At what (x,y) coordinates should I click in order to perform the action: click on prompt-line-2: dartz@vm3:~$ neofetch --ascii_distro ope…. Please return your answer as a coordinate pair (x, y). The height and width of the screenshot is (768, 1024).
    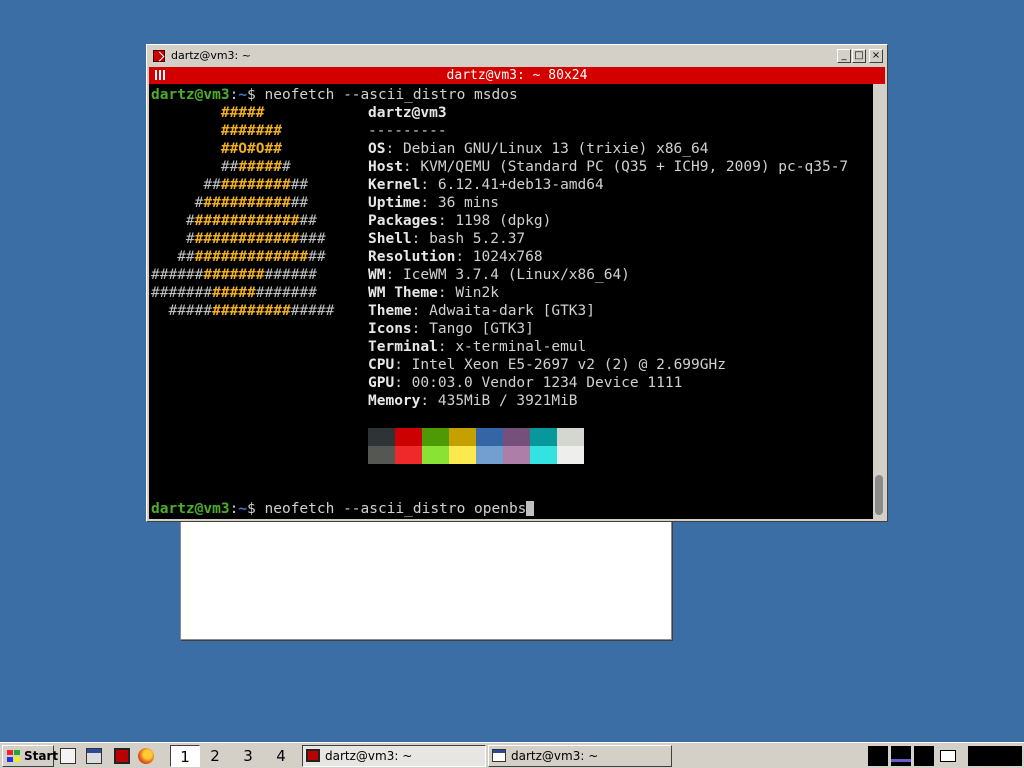
    Looking at the image, I should click on (343, 509).